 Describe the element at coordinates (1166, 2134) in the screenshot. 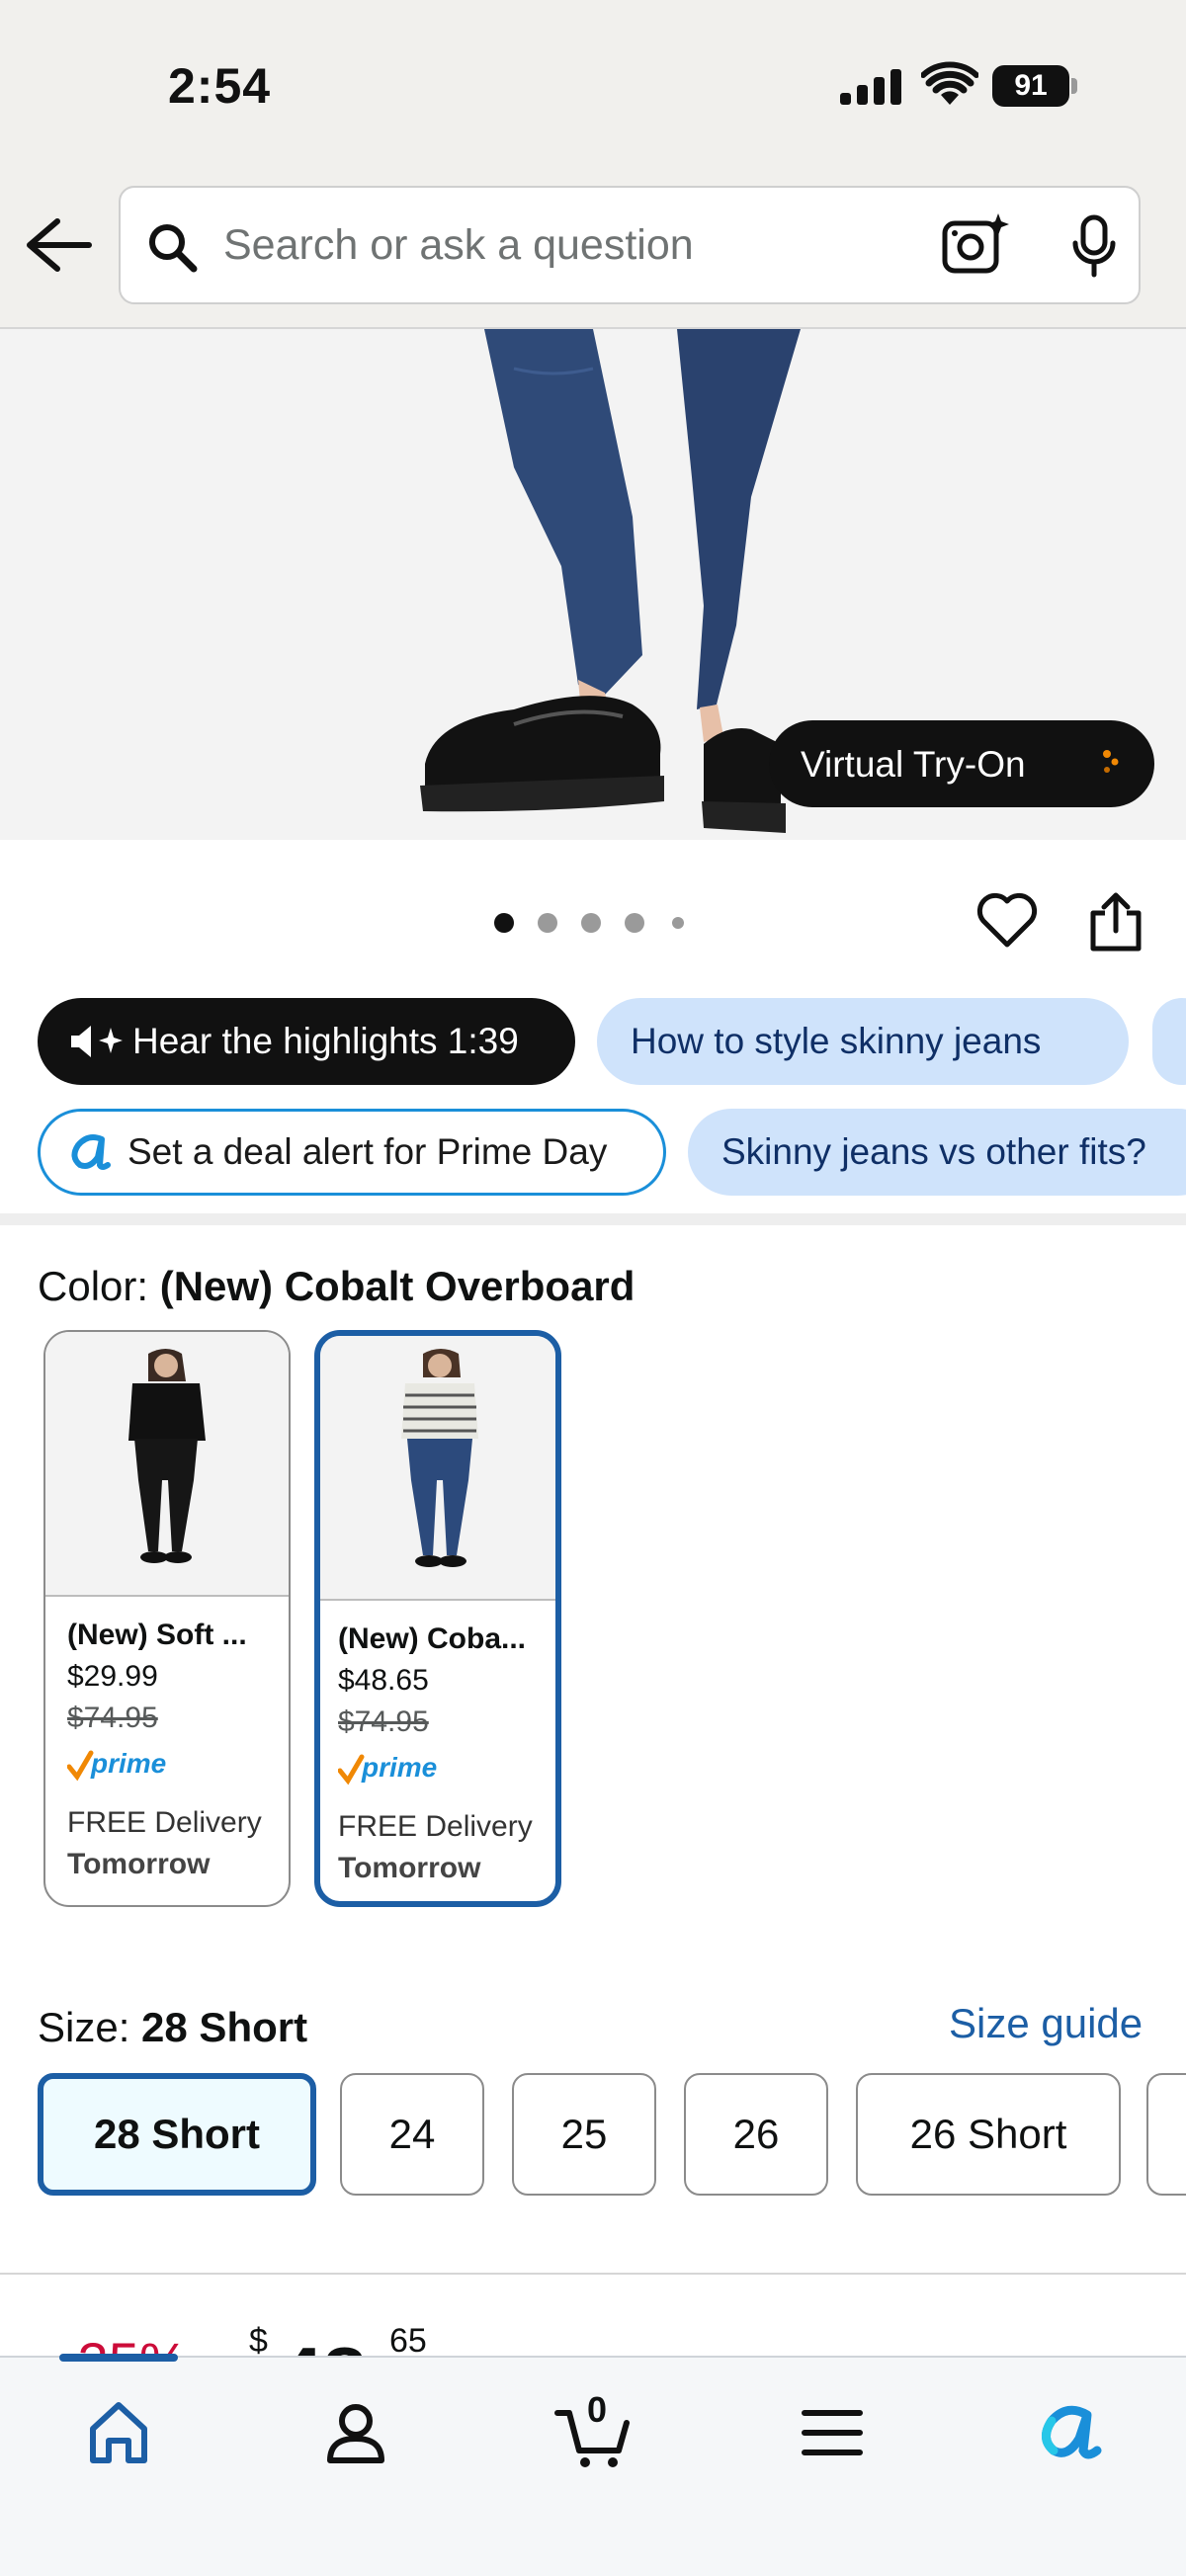

I see `size-option-more` at that location.